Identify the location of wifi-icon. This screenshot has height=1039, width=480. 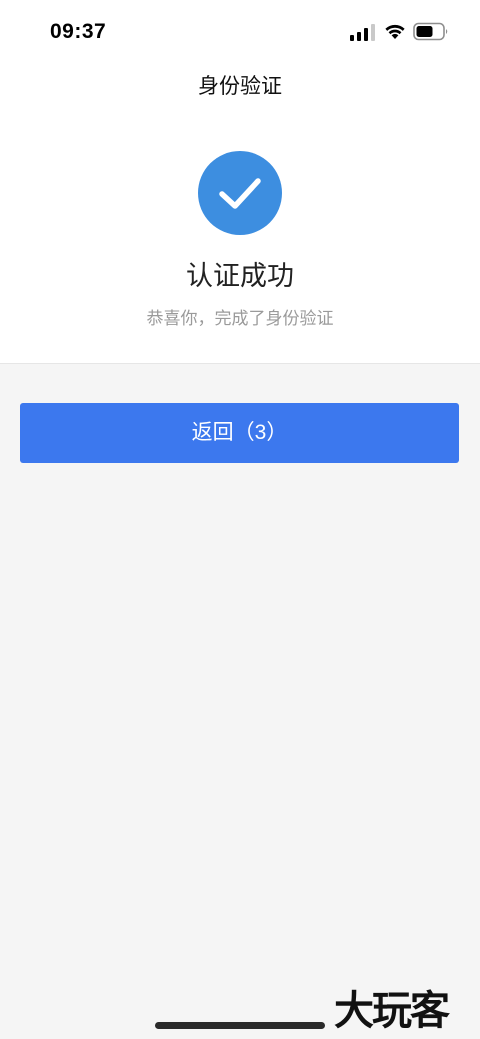
(395, 31).